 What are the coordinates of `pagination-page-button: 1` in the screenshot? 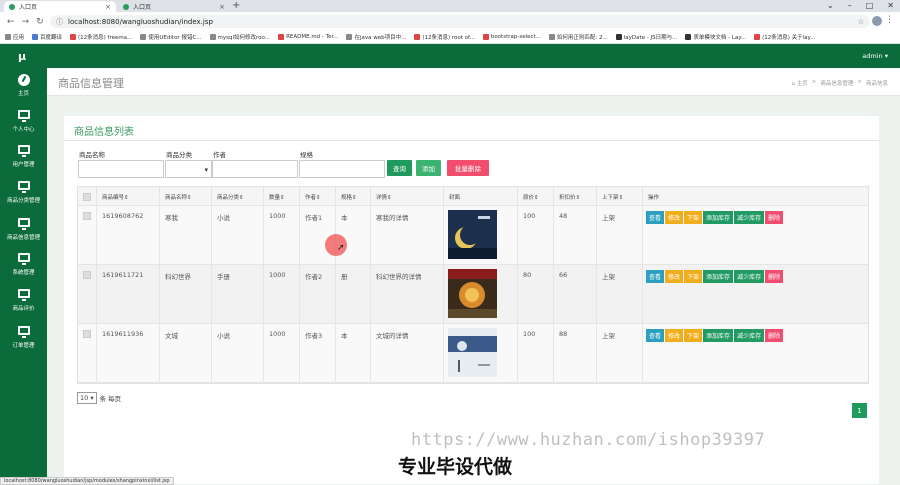 It's located at (859, 410).